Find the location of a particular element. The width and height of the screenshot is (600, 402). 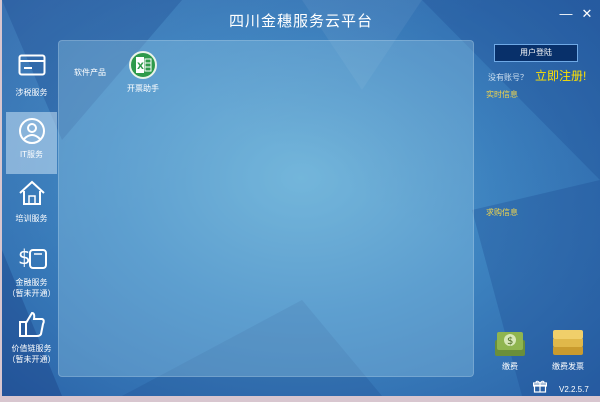

money-stack-icon: $ is located at coordinates (510, 344).